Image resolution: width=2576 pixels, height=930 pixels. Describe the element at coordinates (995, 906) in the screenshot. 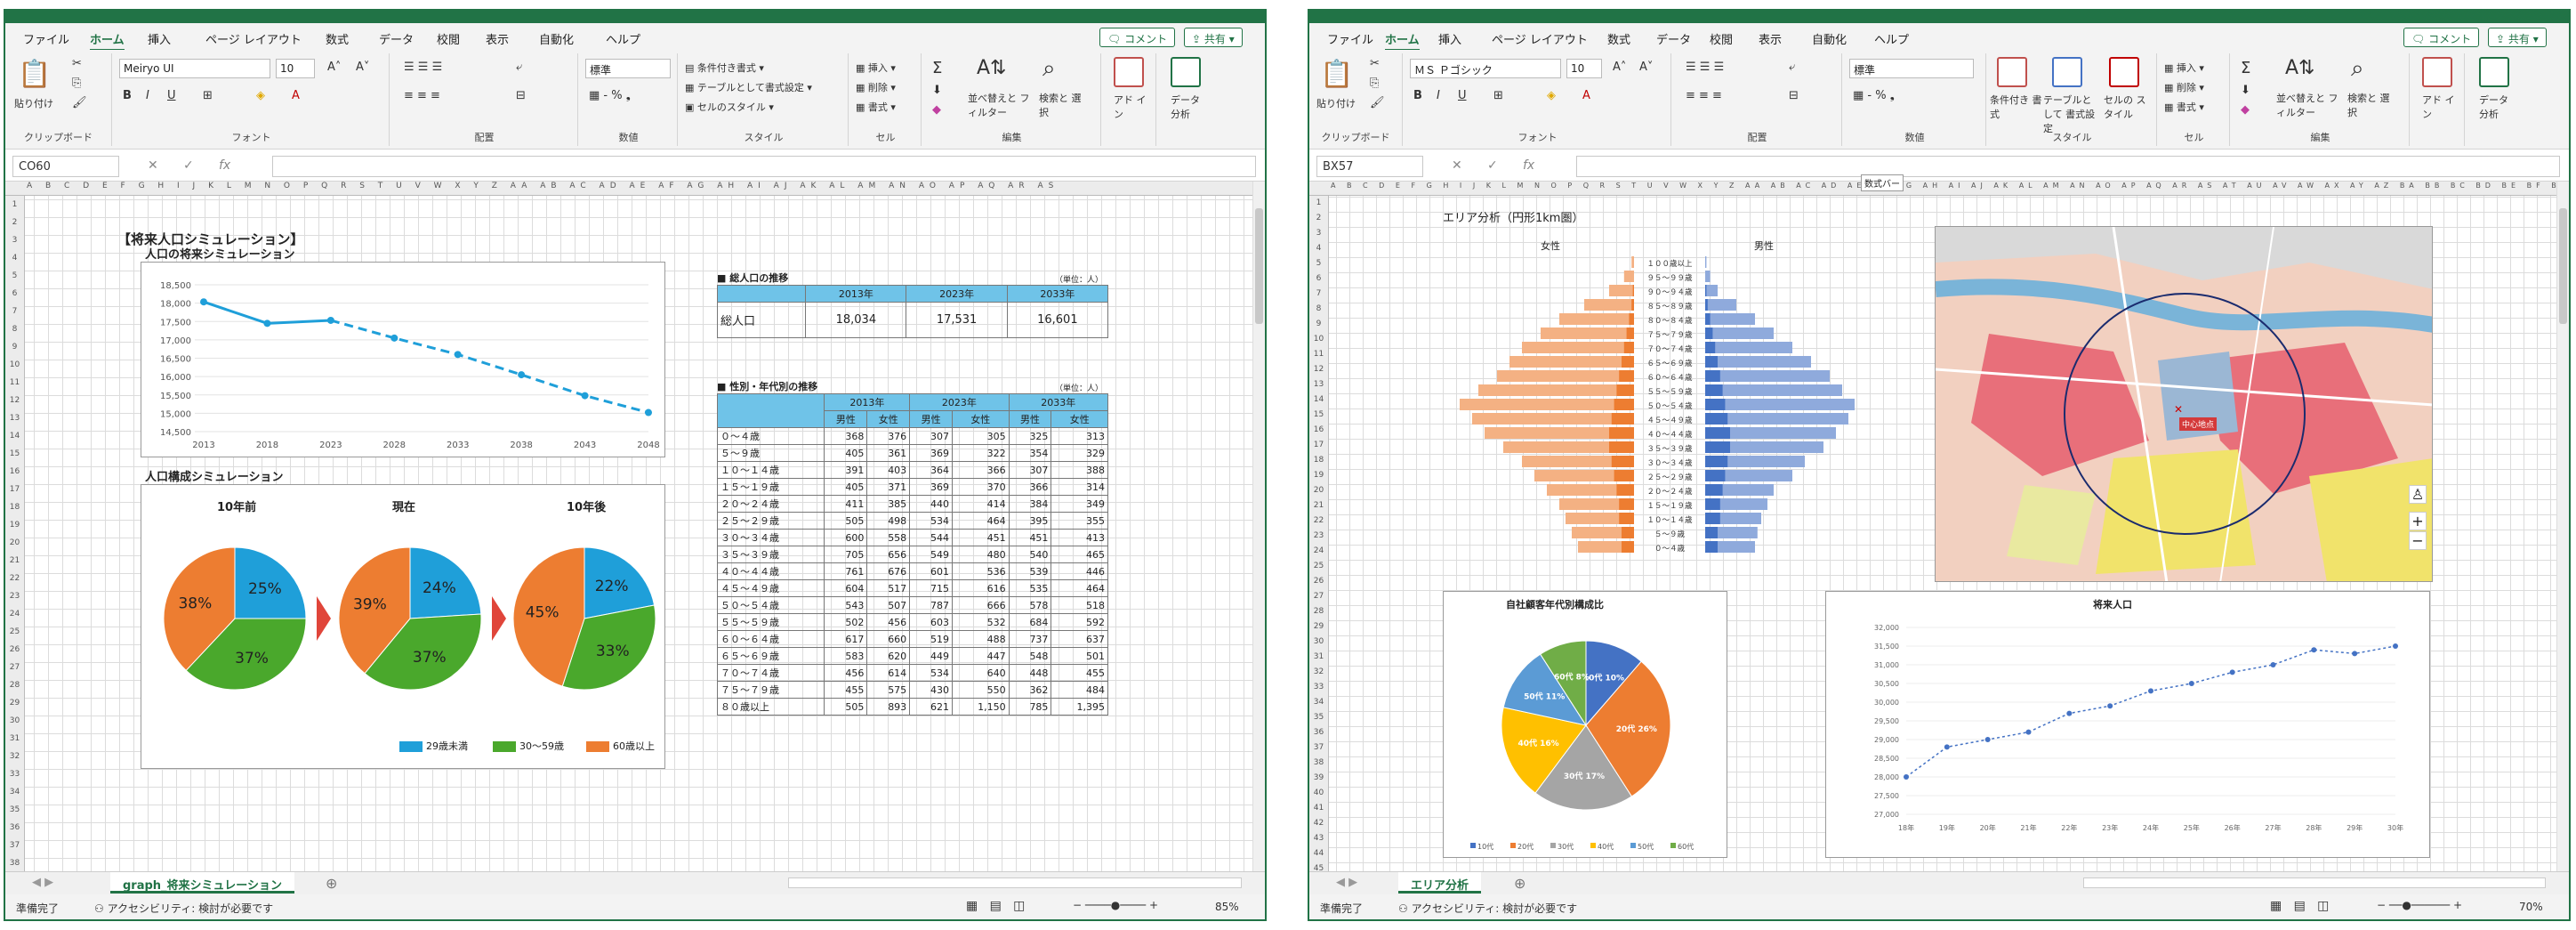

I see `view-buttons: ▦ ▤ ◫` at that location.